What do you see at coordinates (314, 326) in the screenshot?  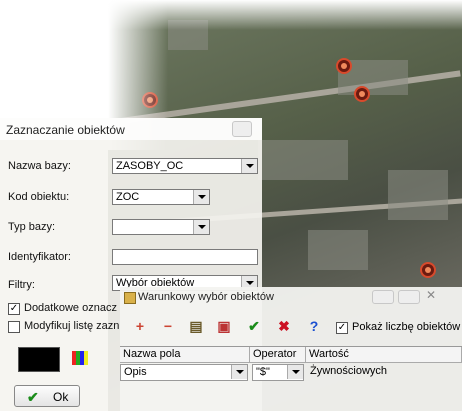 I see `help-icon: ?` at bounding box center [314, 326].